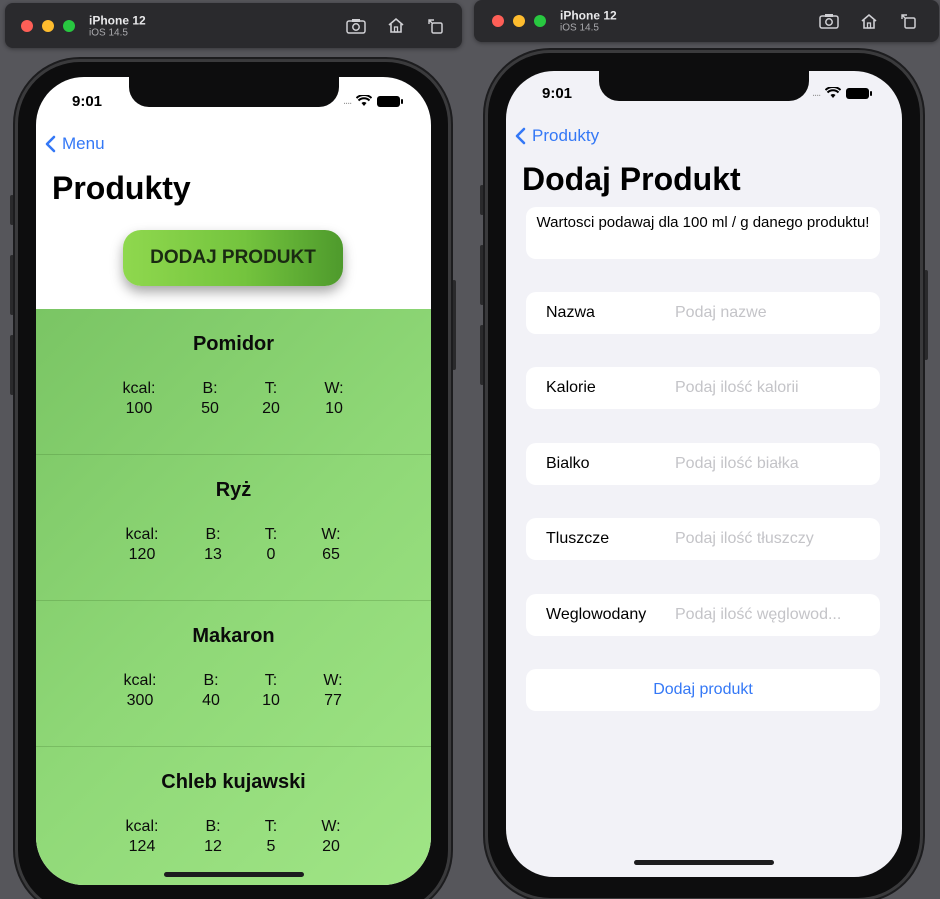 This screenshot has height=899, width=940. I want to click on calories-field: Kalorie, so click(703, 388).